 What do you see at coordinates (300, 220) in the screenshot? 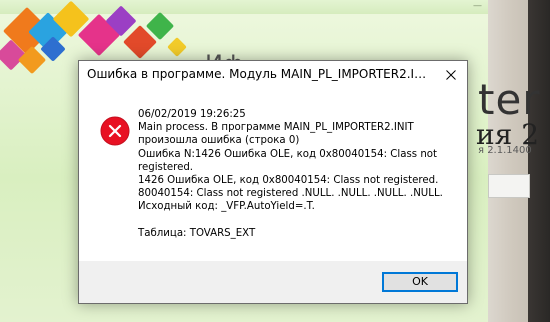
I see `message-gap` at bounding box center [300, 220].